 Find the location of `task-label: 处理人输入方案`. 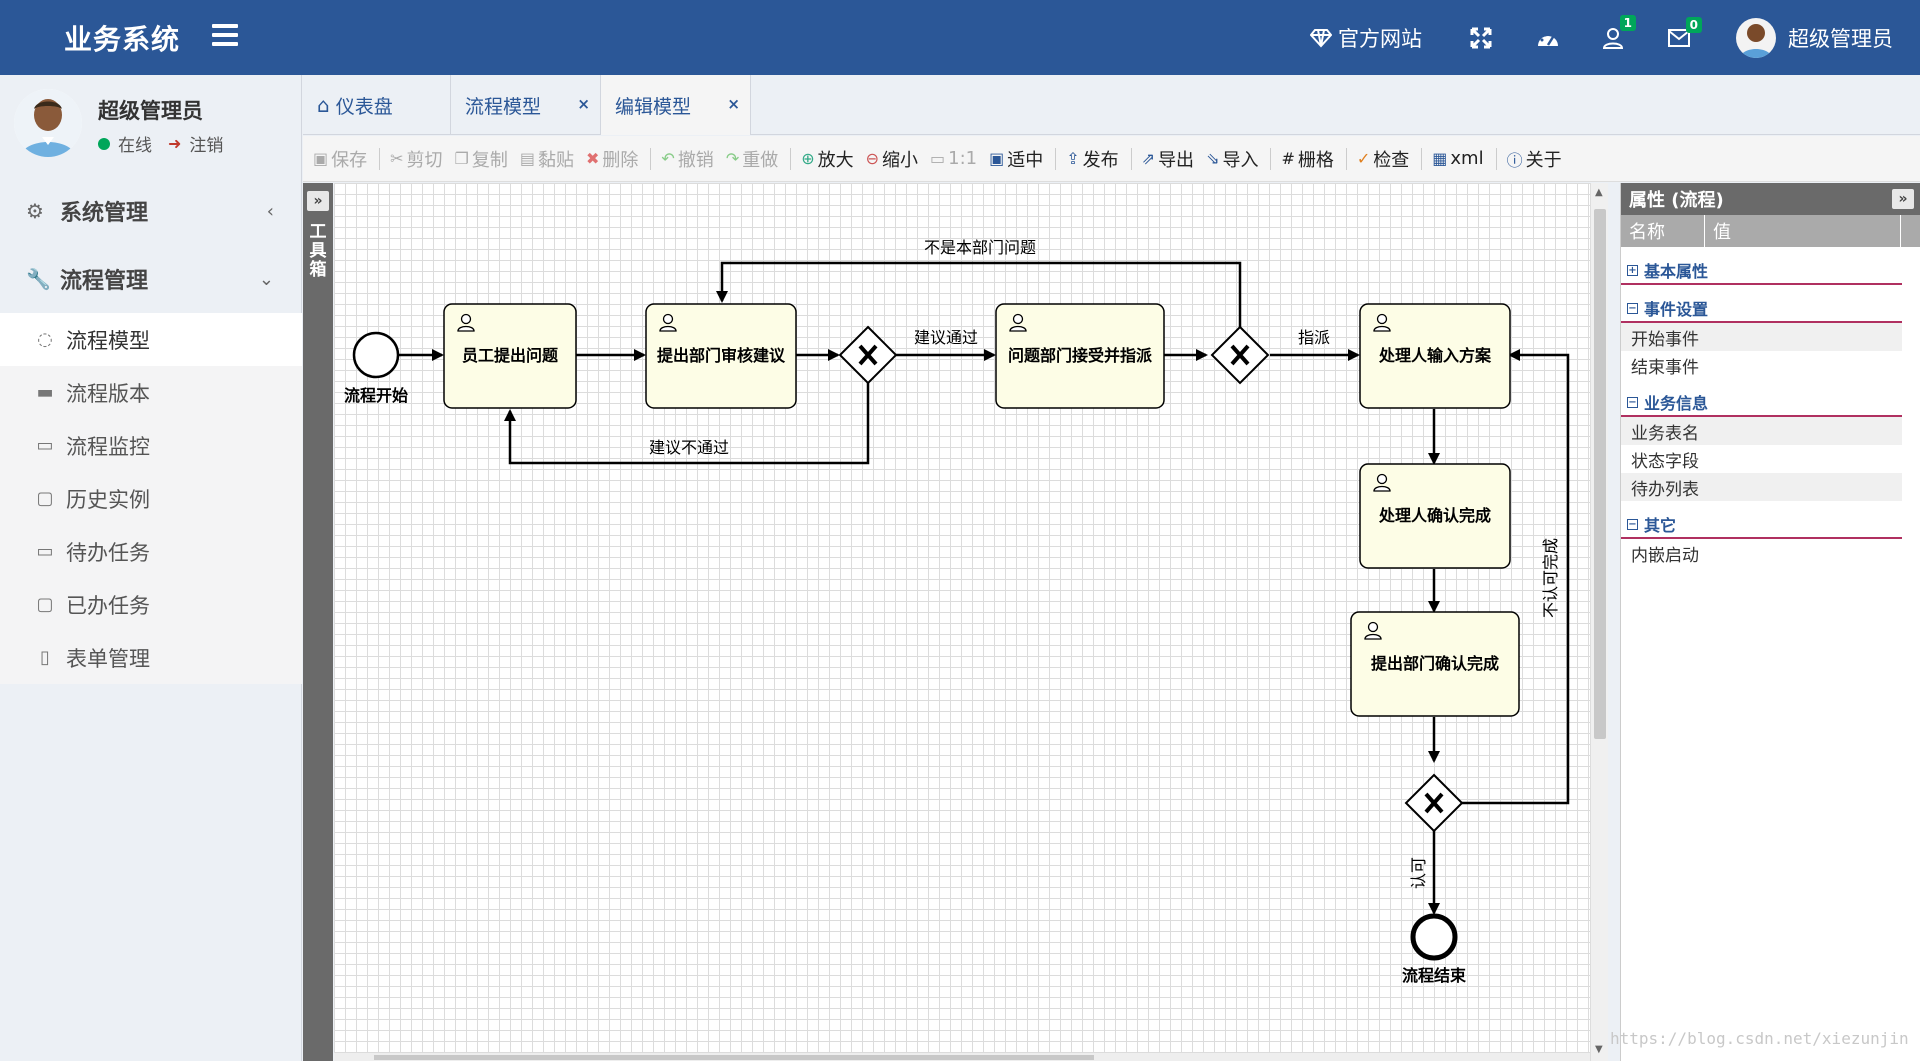

task-label: 处理人输入方案 is located at coordinates (1435, 355).